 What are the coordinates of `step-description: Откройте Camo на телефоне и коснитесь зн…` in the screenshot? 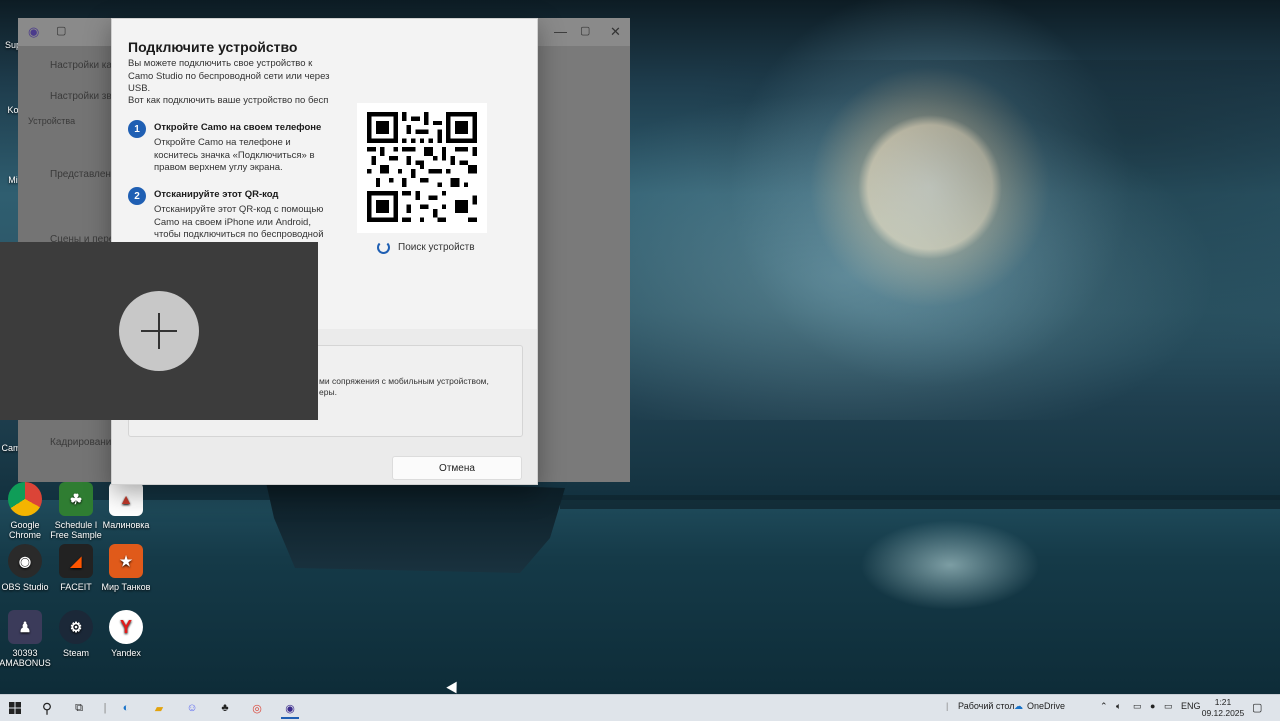 It's located at (234, 155).